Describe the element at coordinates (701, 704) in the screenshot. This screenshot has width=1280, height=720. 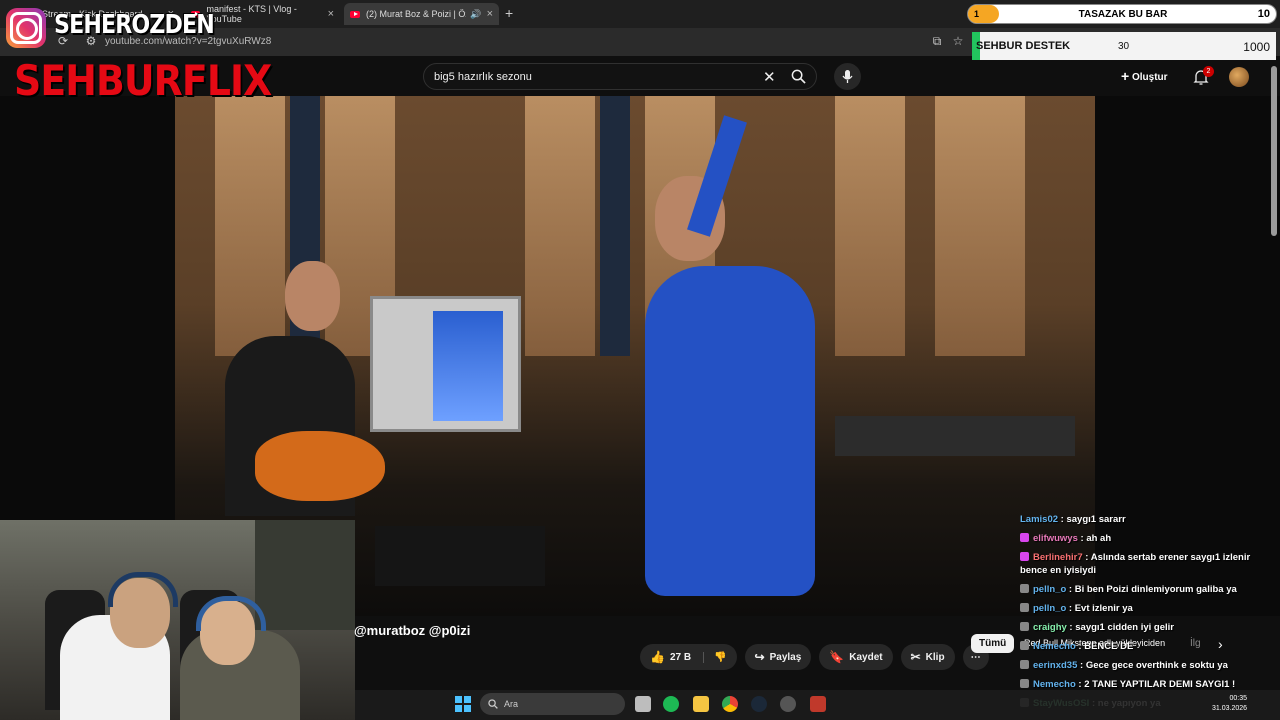
I see `file-explorer-icon` at that location.